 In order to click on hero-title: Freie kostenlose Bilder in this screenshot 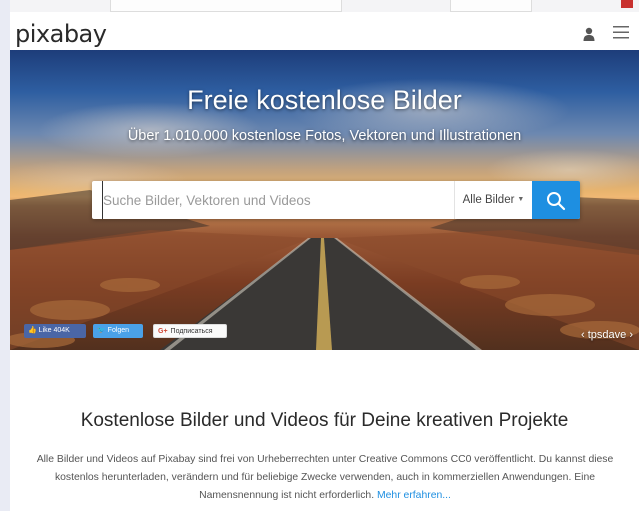, I will do `click(324, 100)`.